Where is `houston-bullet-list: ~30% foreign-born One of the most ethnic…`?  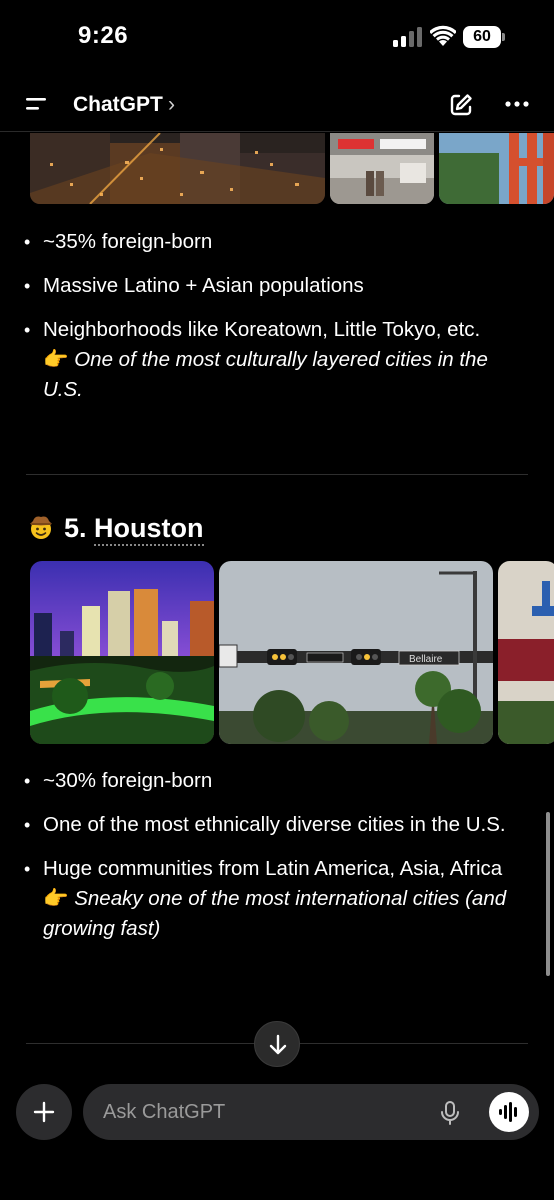 houston-bullet-list: ~30% foreign-born One of the most ethnic… is located at coordinates (274, 862).